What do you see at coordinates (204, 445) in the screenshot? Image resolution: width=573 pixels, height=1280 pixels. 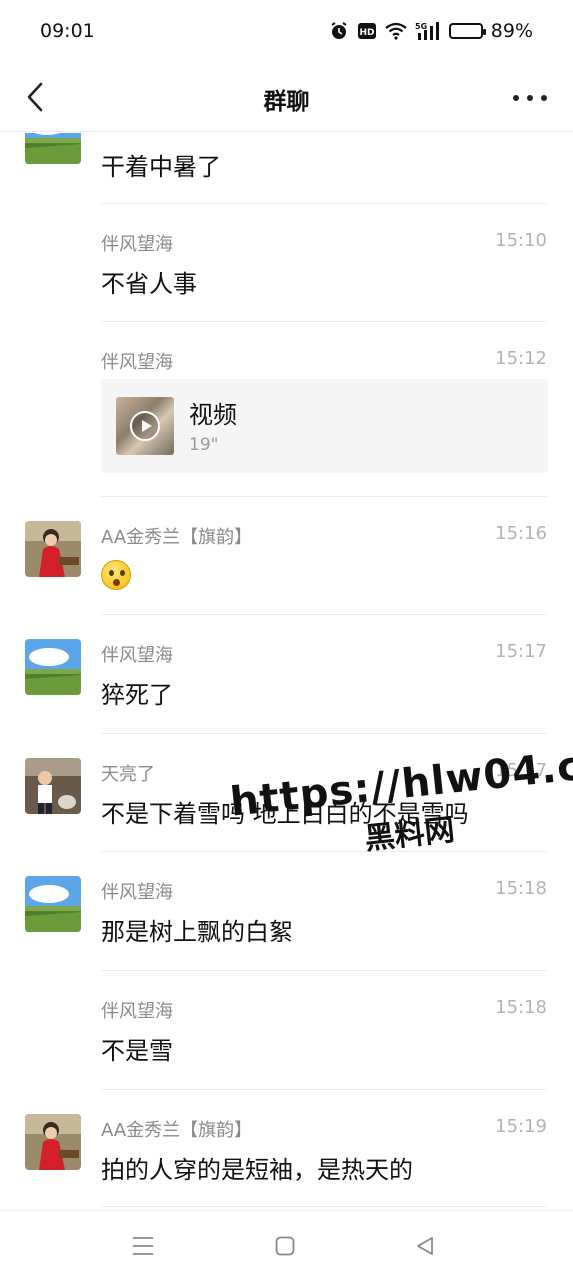 I see `video-duration: 19"` at bounding box center [204, 445].